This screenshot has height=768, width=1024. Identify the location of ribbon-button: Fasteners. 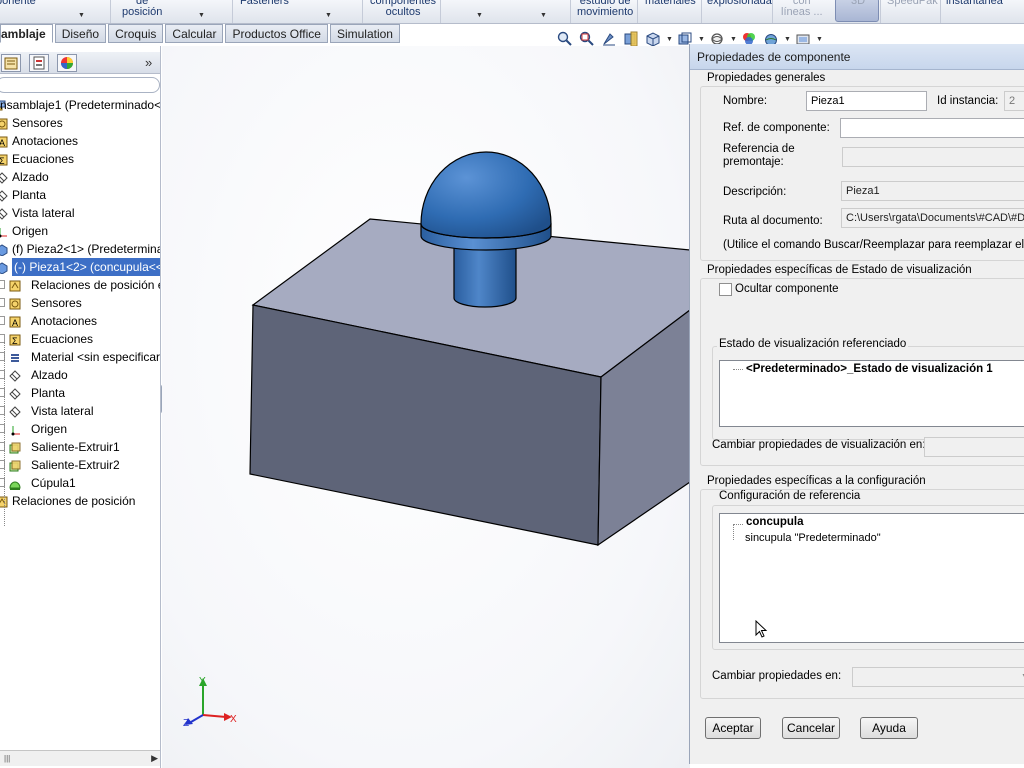
(264, 3).